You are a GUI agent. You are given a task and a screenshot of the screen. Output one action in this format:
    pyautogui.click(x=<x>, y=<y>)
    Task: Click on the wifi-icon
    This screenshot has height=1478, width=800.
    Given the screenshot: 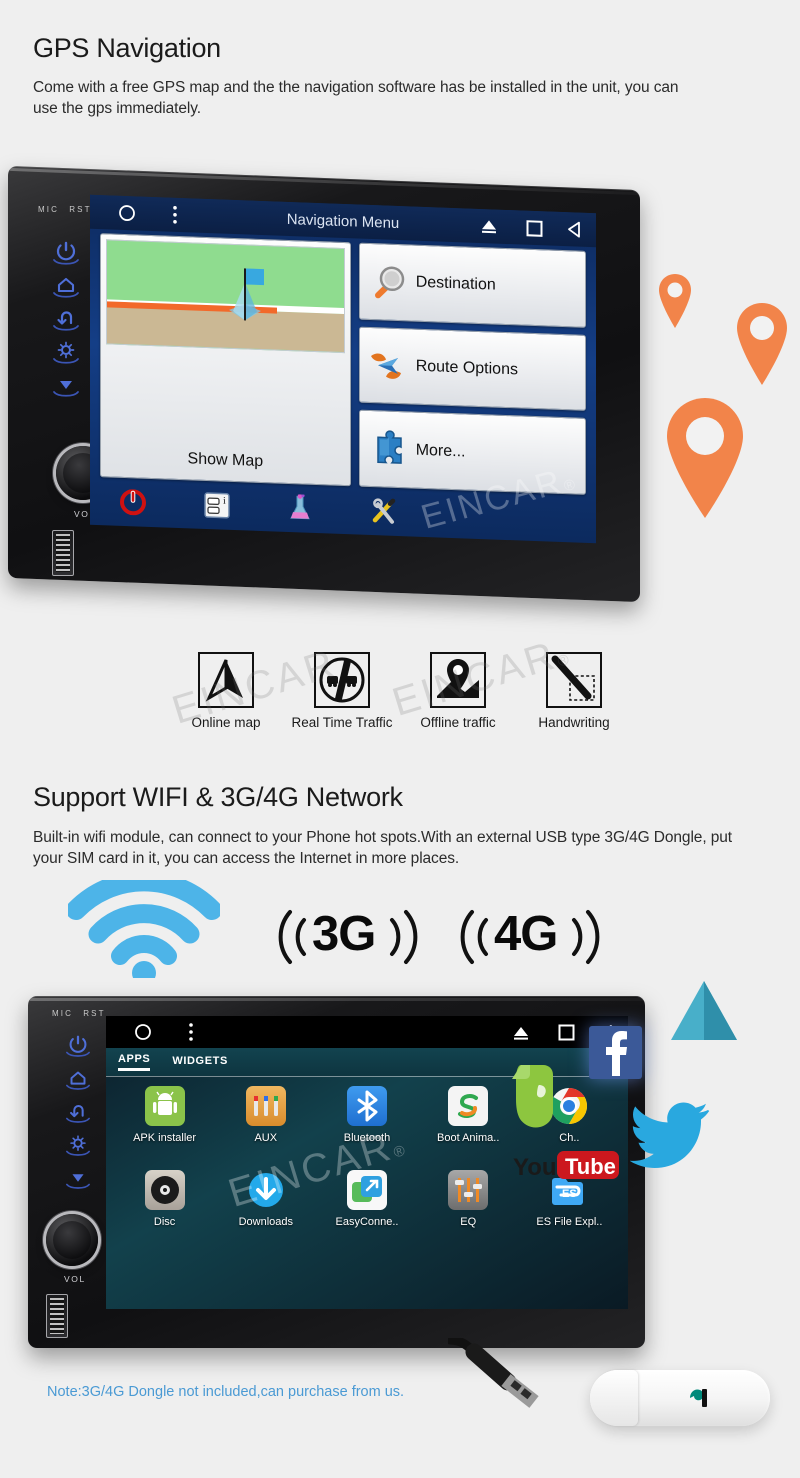 What is the action you would take?
    pyautogui.click(x=144, y=929)
    